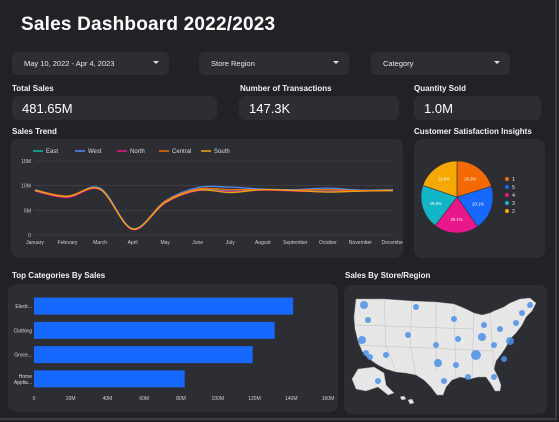 The height and width of the screenshot is (422, 559). I want to click on category-filter: Category, so click(440, 63).